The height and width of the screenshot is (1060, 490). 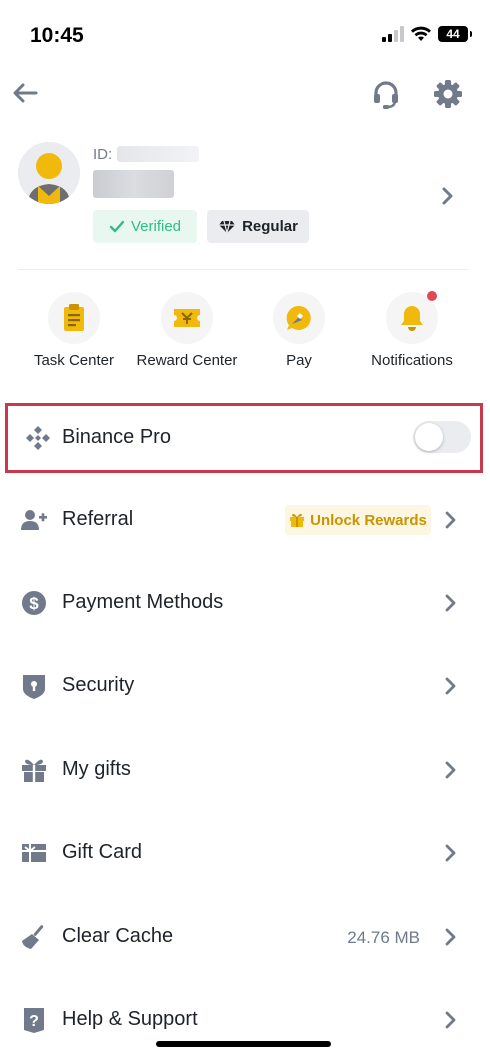 I want to click on pay-icon, so click(x=298, y=317).